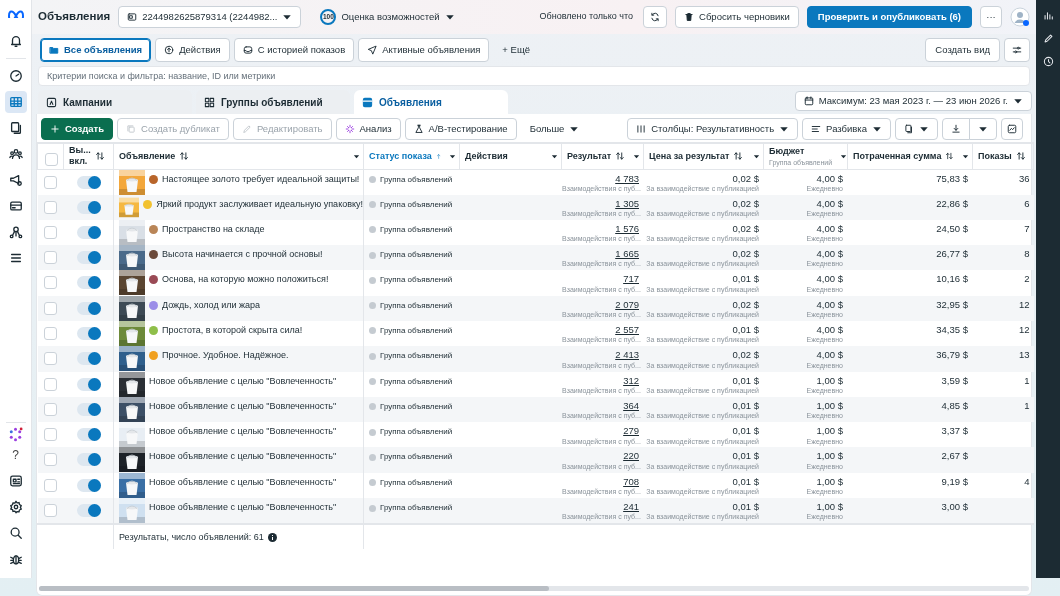  What do you see at coordinates (213, 233) in the screenshot?
I see `ad-name: Пространство на складе` at bounding box center [213, 233].